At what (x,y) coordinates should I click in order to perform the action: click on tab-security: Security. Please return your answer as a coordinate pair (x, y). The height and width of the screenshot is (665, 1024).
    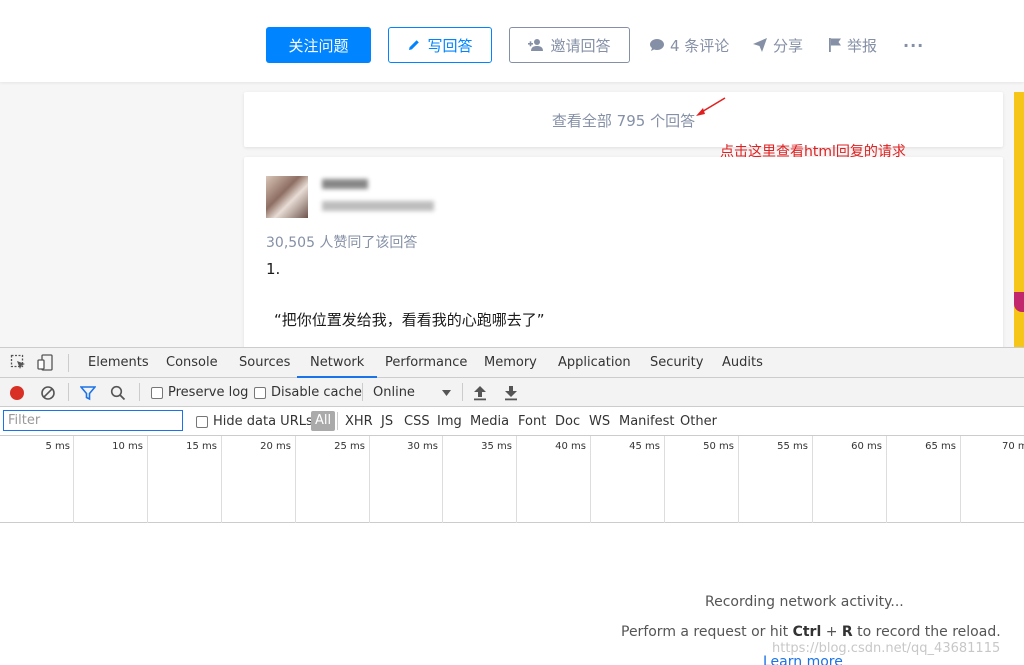
    Looking at the image, I should click on (676, 363).